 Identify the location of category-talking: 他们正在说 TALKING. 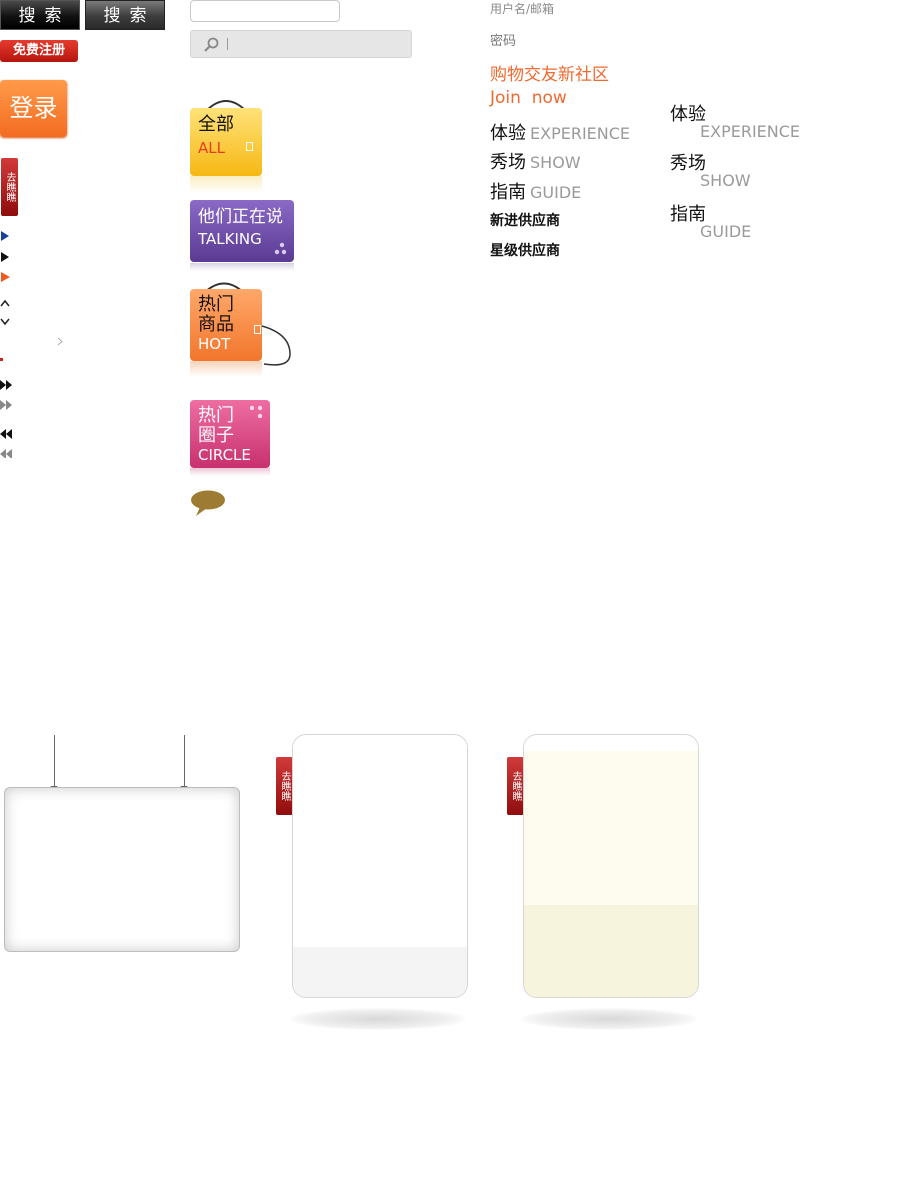
(242, 231).